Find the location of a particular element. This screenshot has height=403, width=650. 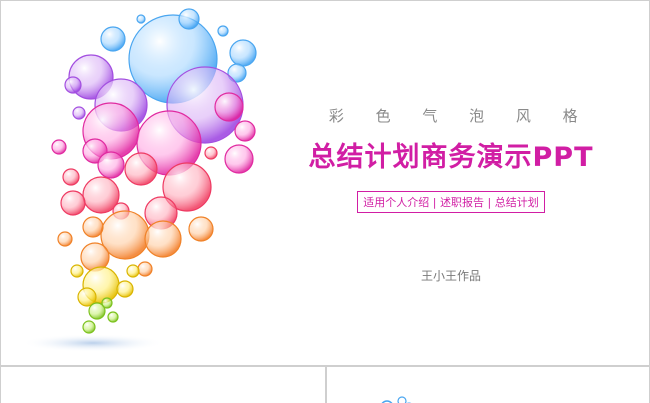

page-title: 总结计划商务演示PPT is located at coordinates (451, 157).